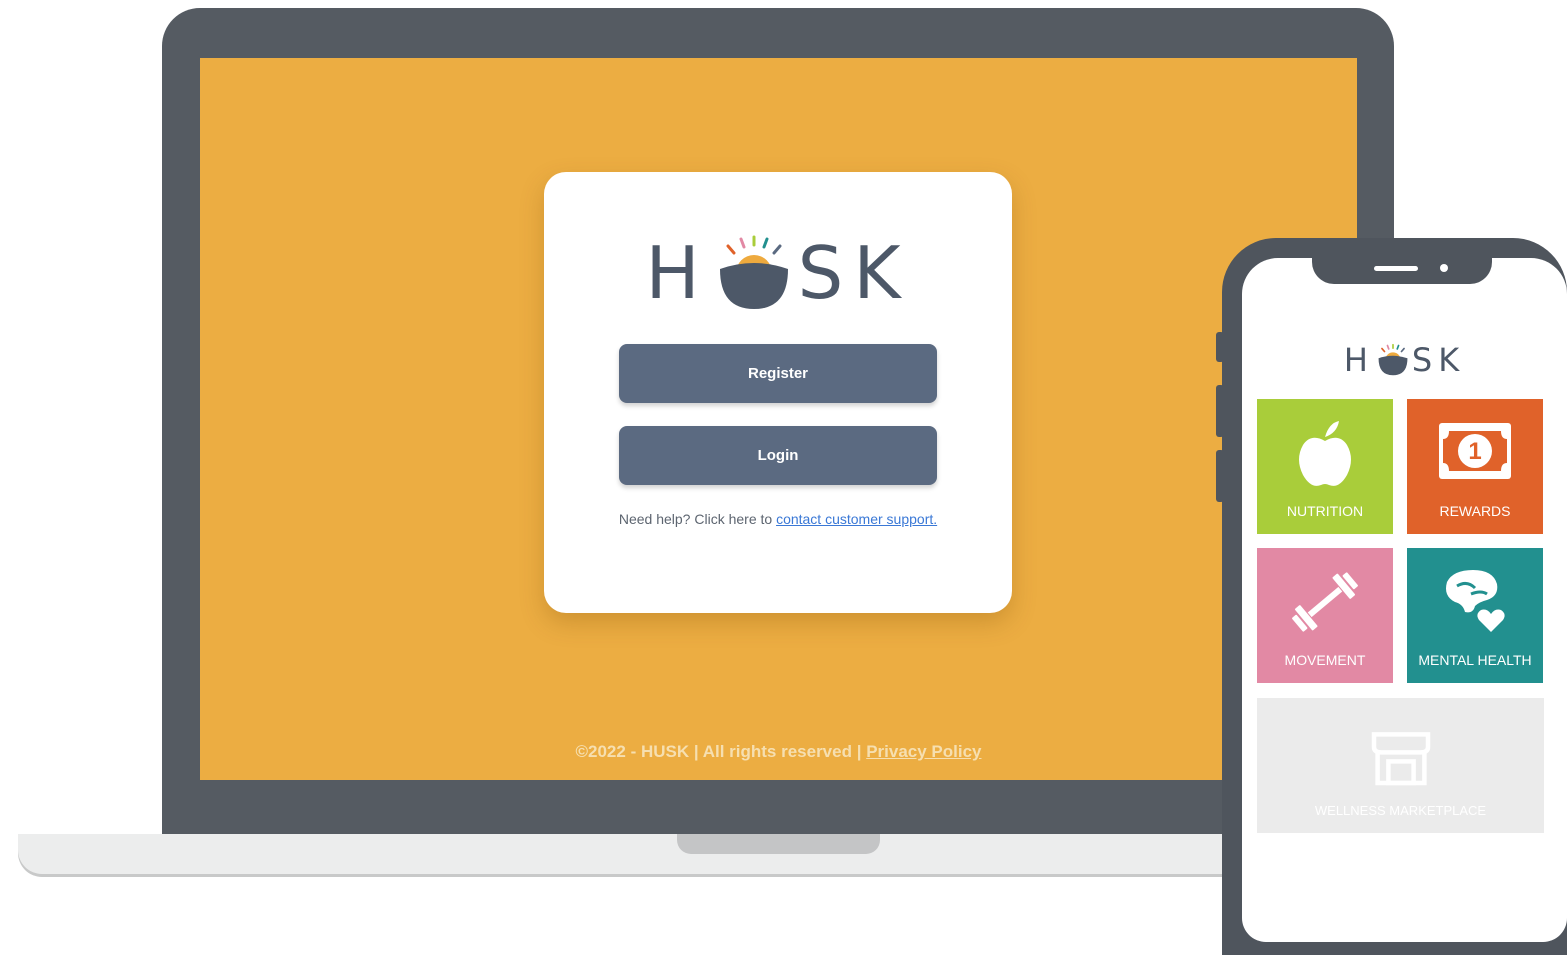 The width and height of the screenshot is (1567, 955). Describe the element at coordinates (1325, 511) in the screenshot. I see `tile-label: NUTRITION` at that location.